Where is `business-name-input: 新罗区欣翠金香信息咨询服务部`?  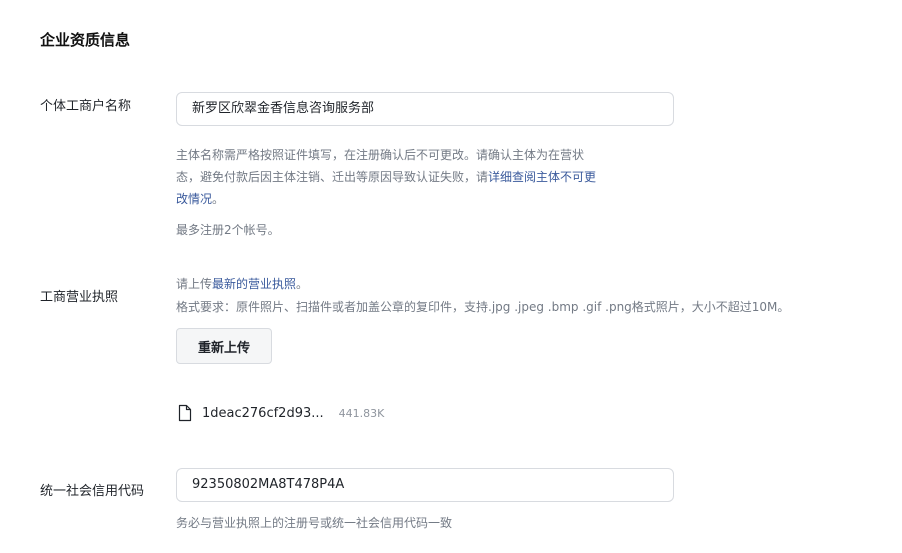 business-name-input: 新罗区欣翠金香信息咨询服务部 is located at coordinates (425, 109).